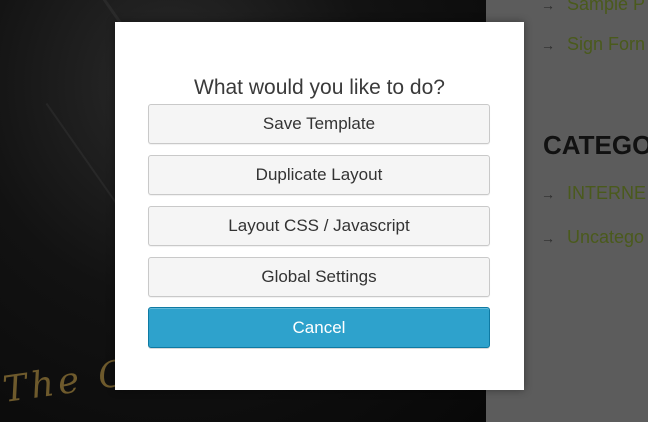  I want to click on dialog-title: What would you like to do?, so click(319, 87).